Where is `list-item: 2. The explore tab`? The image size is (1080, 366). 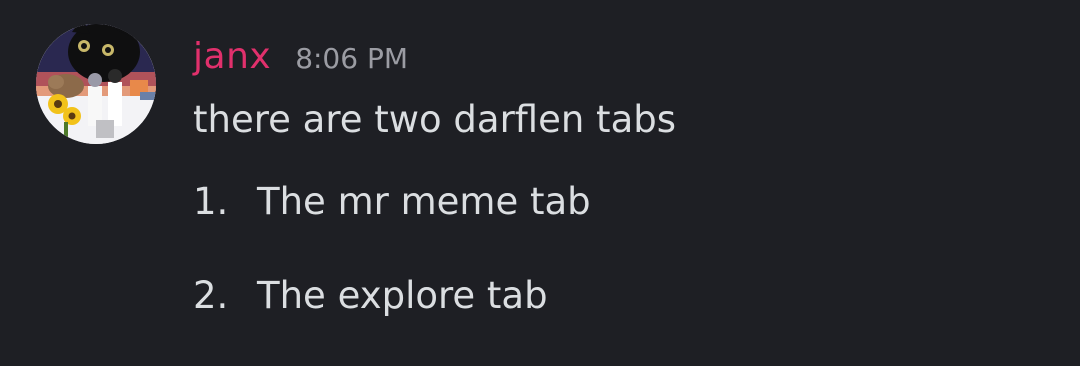
list-item: 2. The explore tab is located at coordinates (392, 296).